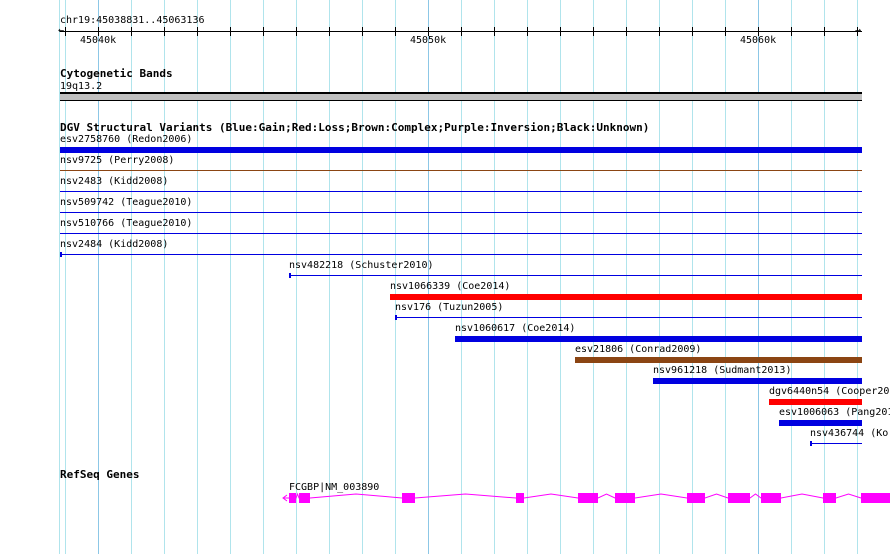  Describe the element at coordinates (81, 86) in the screenshot. I see `cytoband-label: 19q13.2` at that location.